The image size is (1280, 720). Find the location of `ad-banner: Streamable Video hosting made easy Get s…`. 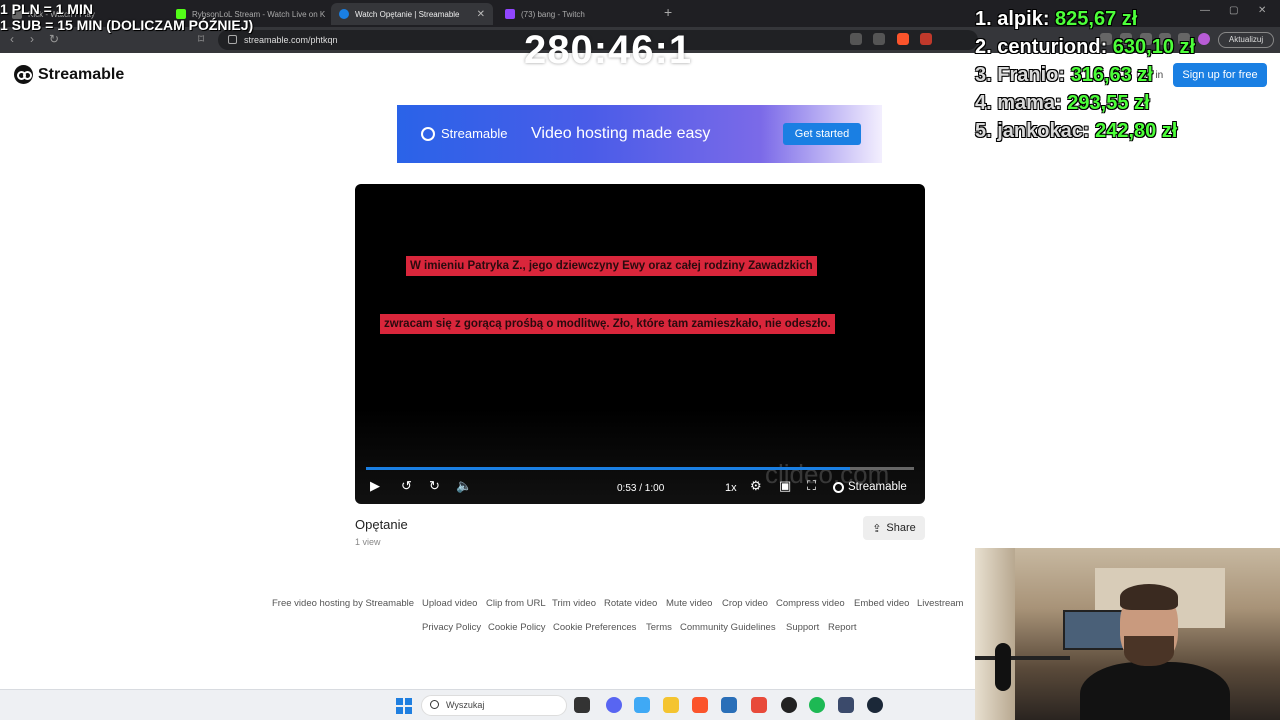

ad-banner: Streamable Video hosting made easy Get s… is located at coordinates (639, 134).